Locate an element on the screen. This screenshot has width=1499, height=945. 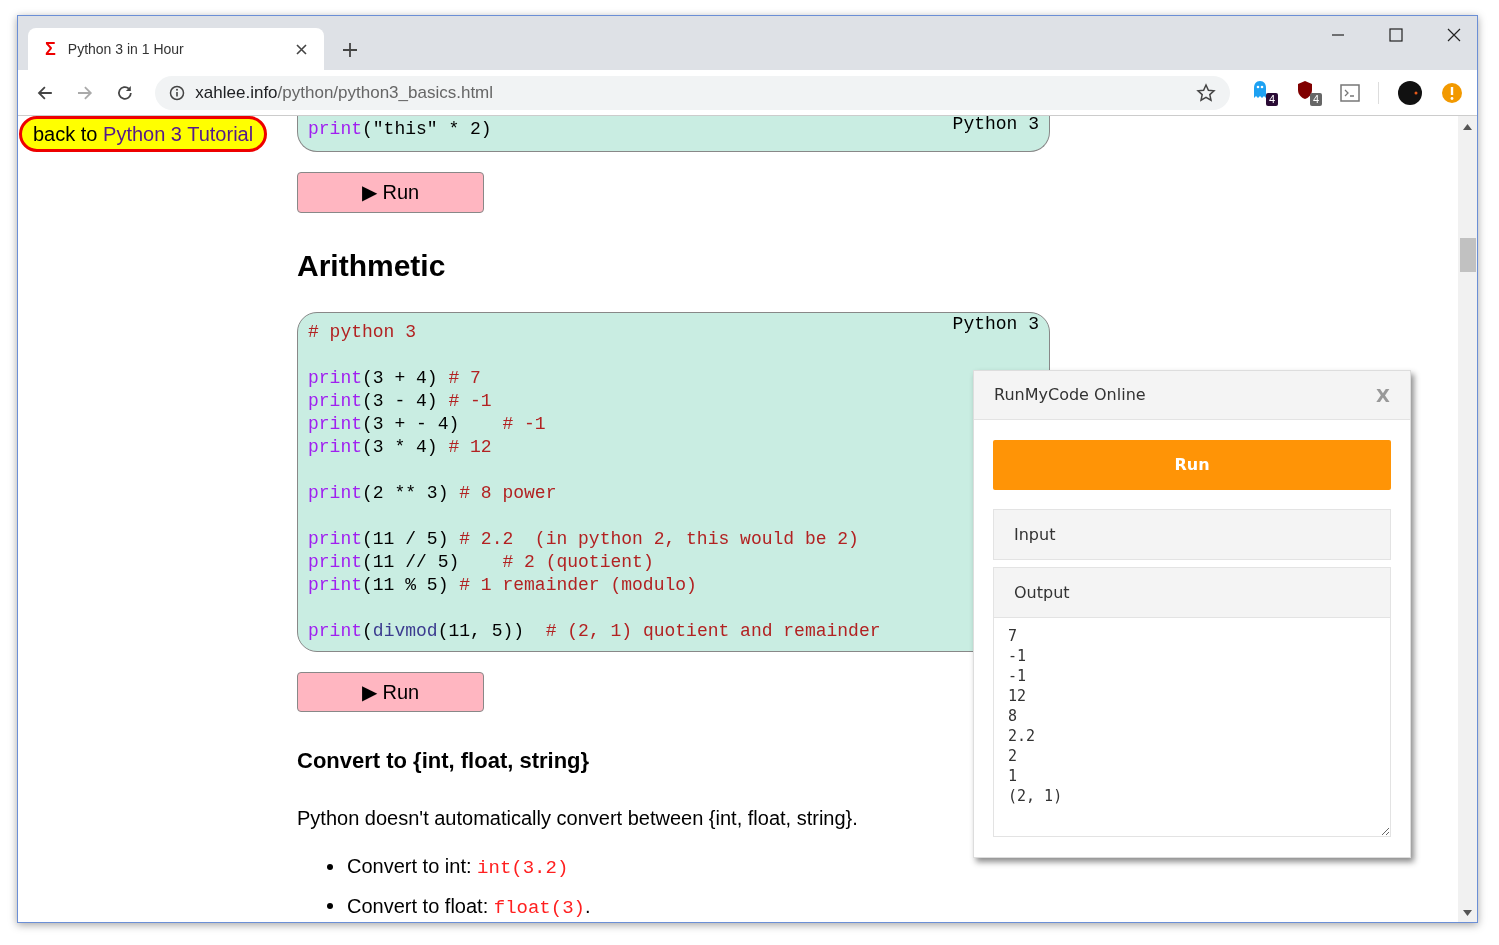
scroll-down-icon is located at coordinates (1467, 913).